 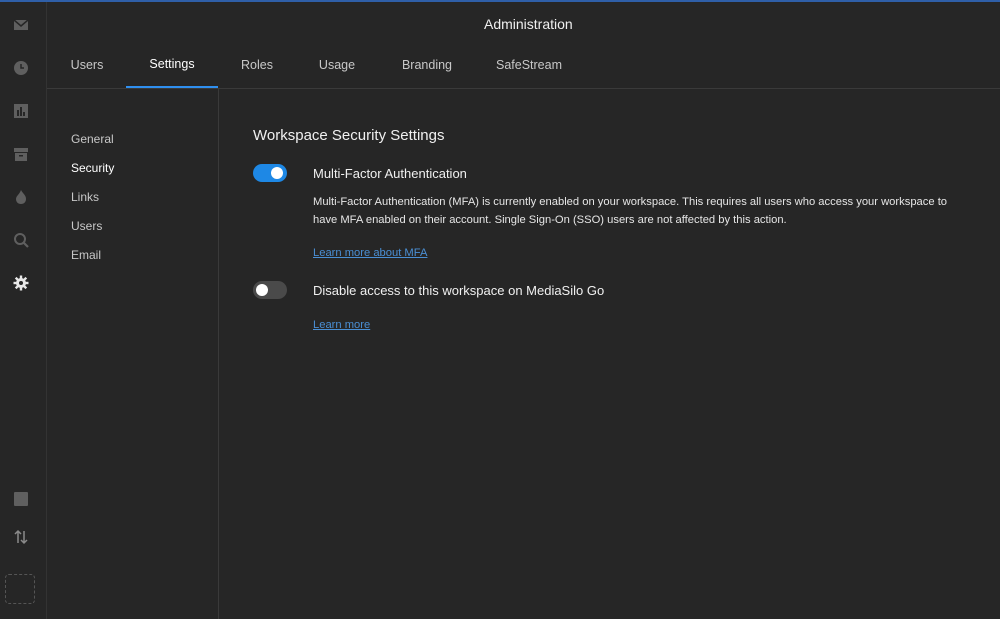 I want to click on mfa-label: Multi-Factor Authentication, so click(x=390, y=173).